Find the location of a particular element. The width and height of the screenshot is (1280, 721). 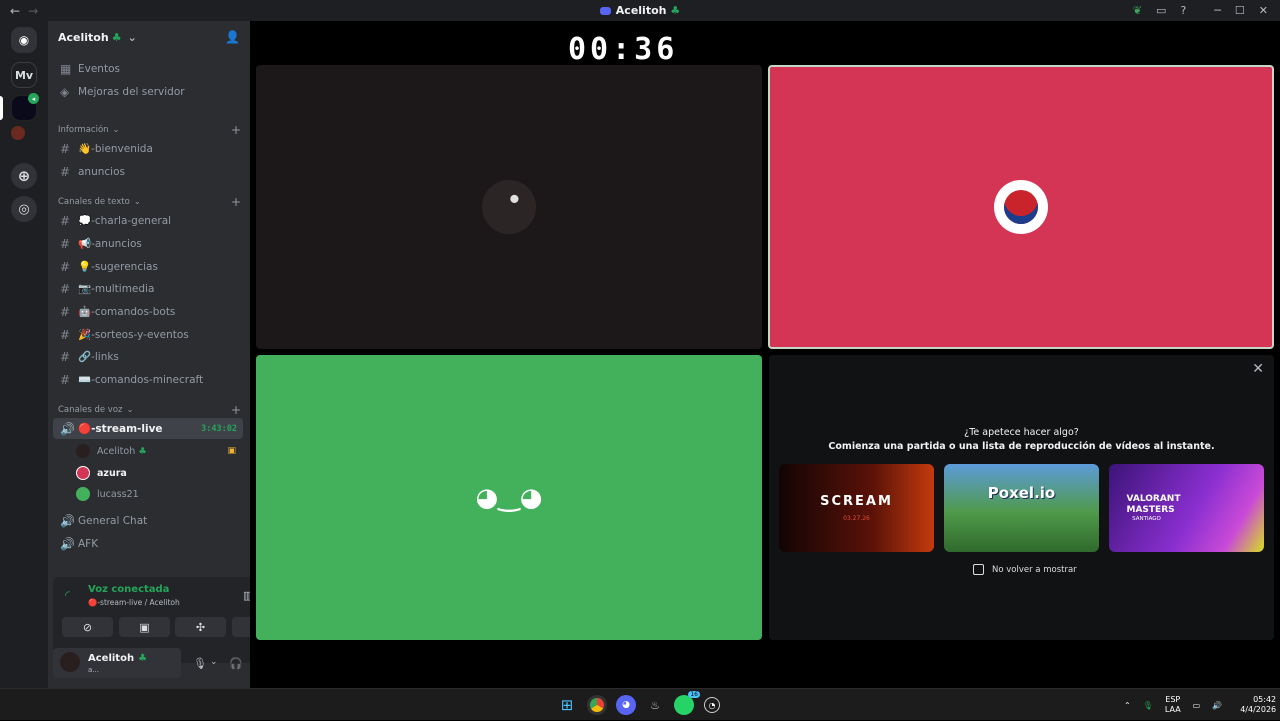

microphone-icon: 🎙 is located at coordinates (200, 663).